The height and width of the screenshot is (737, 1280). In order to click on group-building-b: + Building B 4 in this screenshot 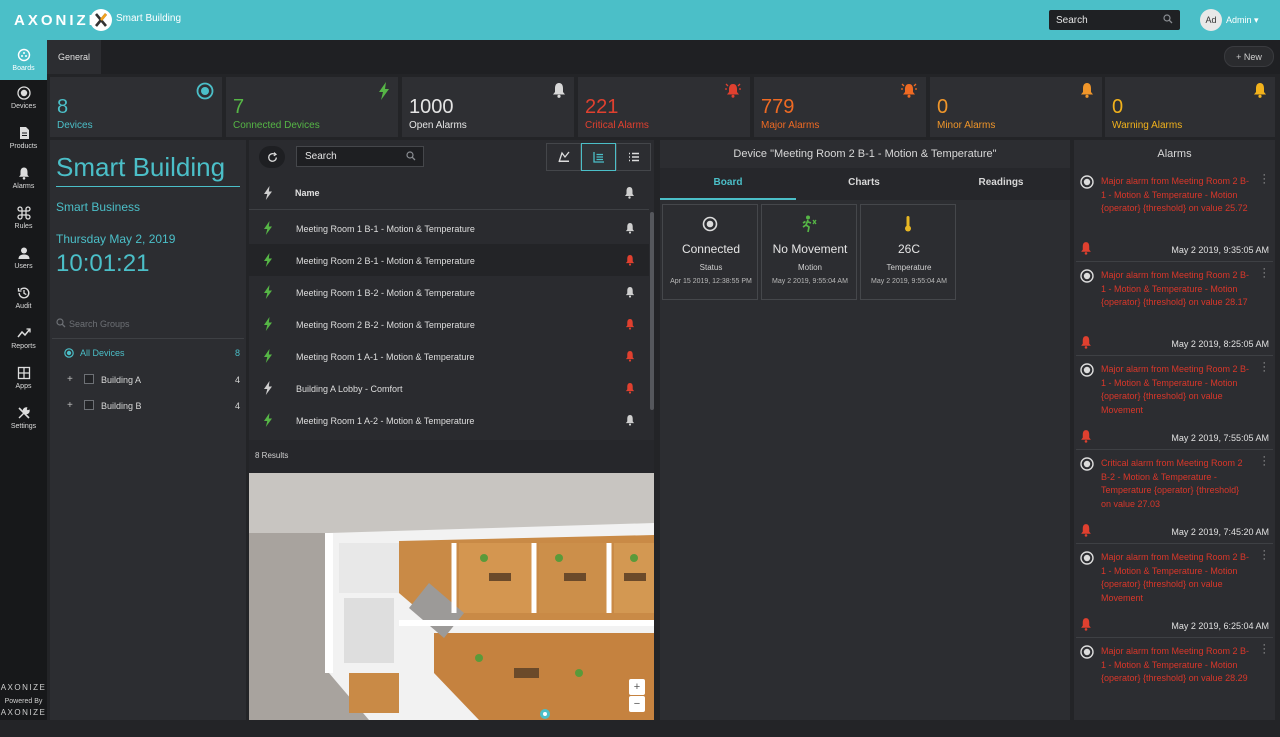, I will do `click(148, 407)`.